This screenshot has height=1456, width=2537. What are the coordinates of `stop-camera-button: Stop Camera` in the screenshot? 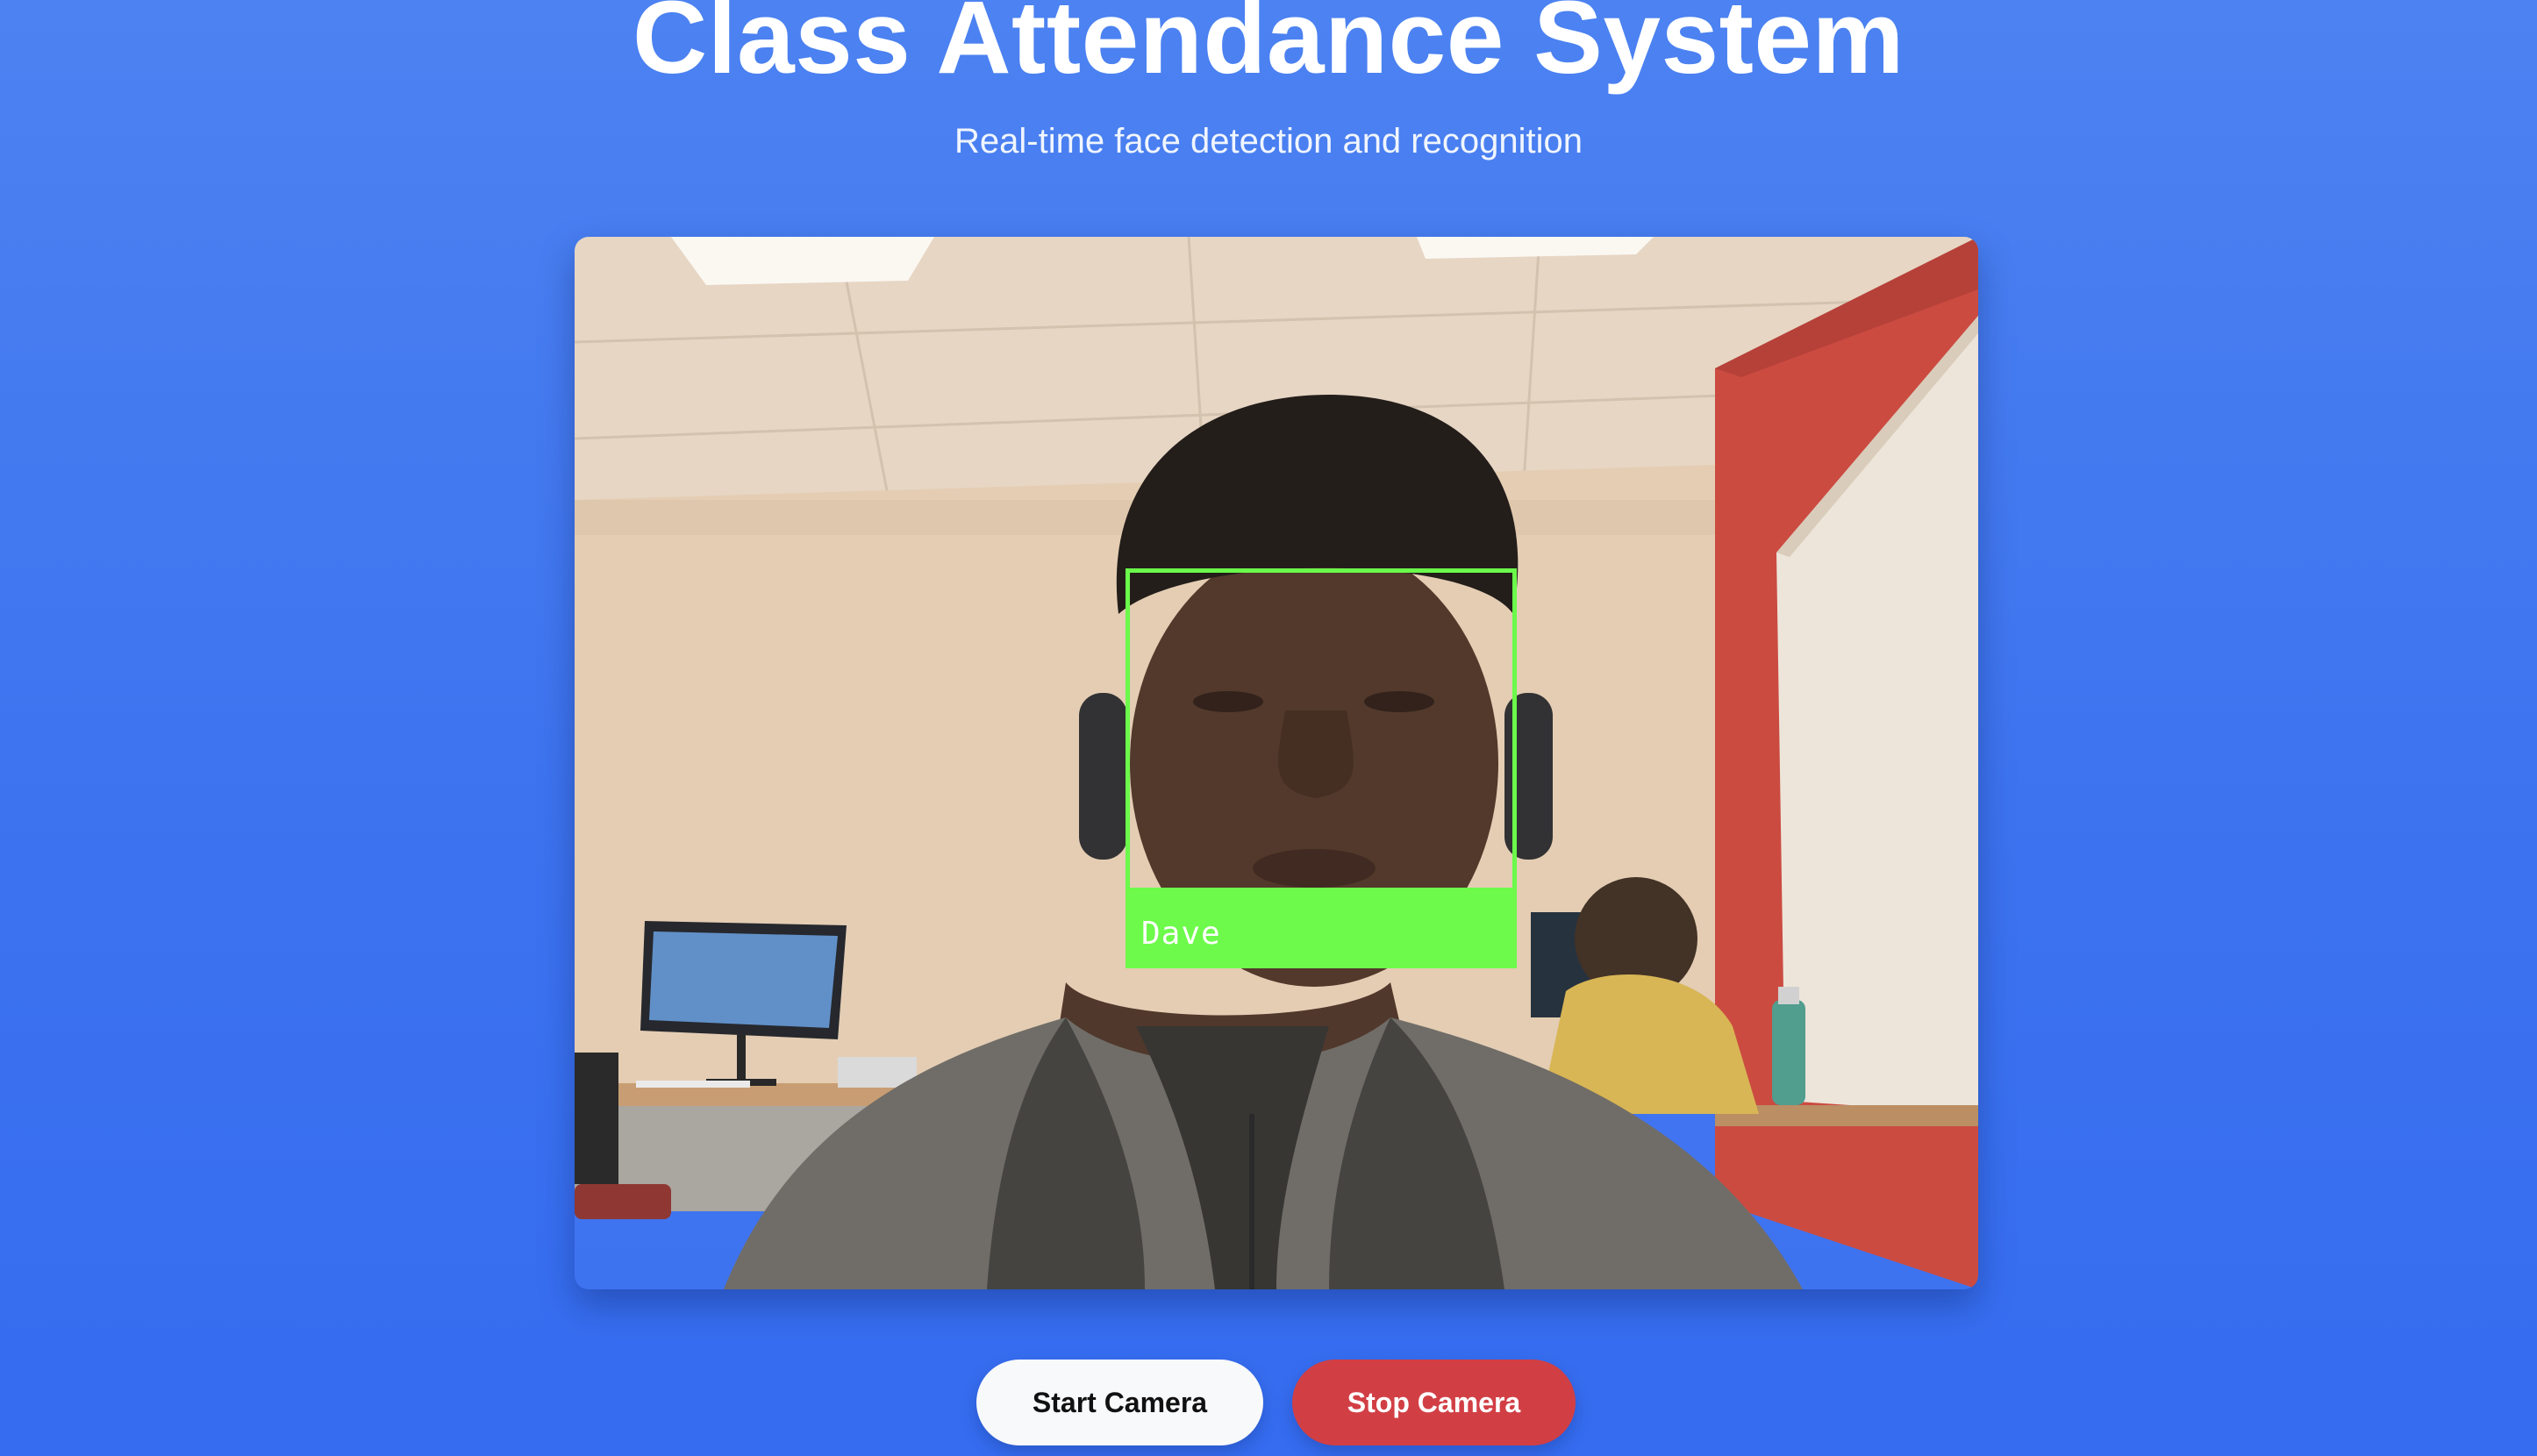 It's located at (1434, 1402).